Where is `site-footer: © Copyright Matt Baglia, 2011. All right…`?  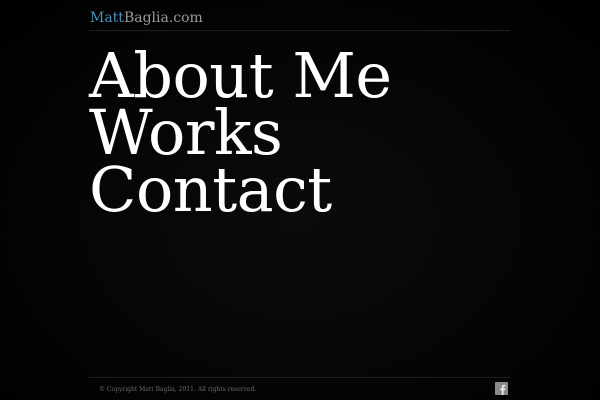 site-footer: © Copyright Matt Baglia, 2011. All right… is located at coordinates (299, 388).